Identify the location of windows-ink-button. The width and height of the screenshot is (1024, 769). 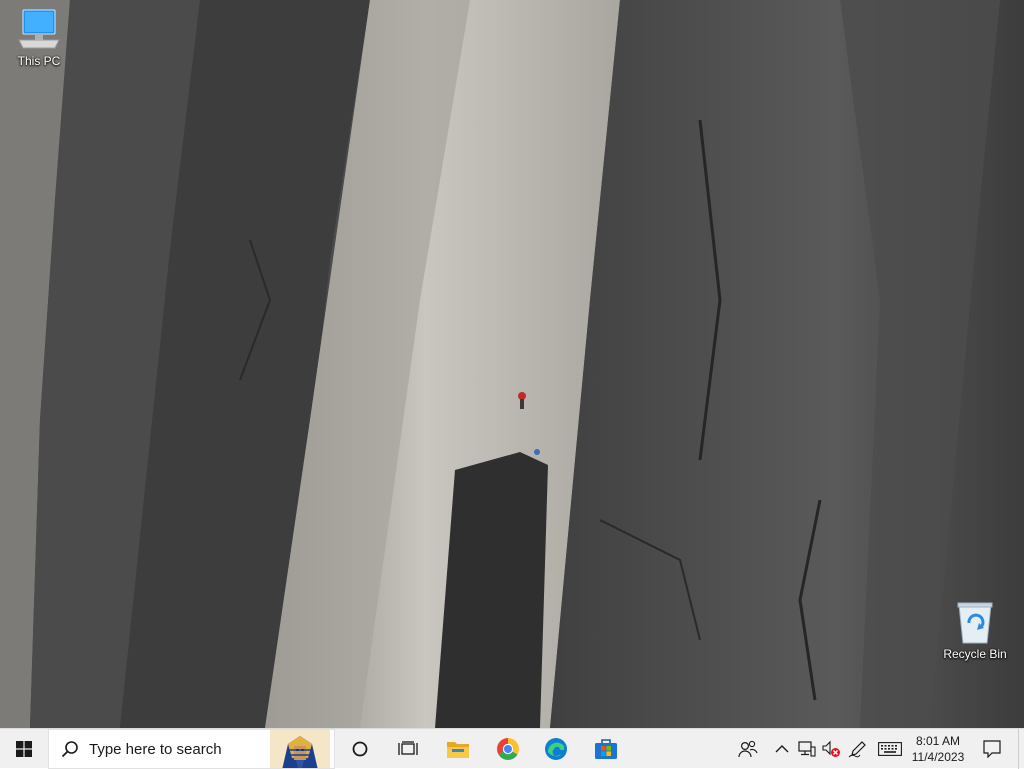
(858, 749).